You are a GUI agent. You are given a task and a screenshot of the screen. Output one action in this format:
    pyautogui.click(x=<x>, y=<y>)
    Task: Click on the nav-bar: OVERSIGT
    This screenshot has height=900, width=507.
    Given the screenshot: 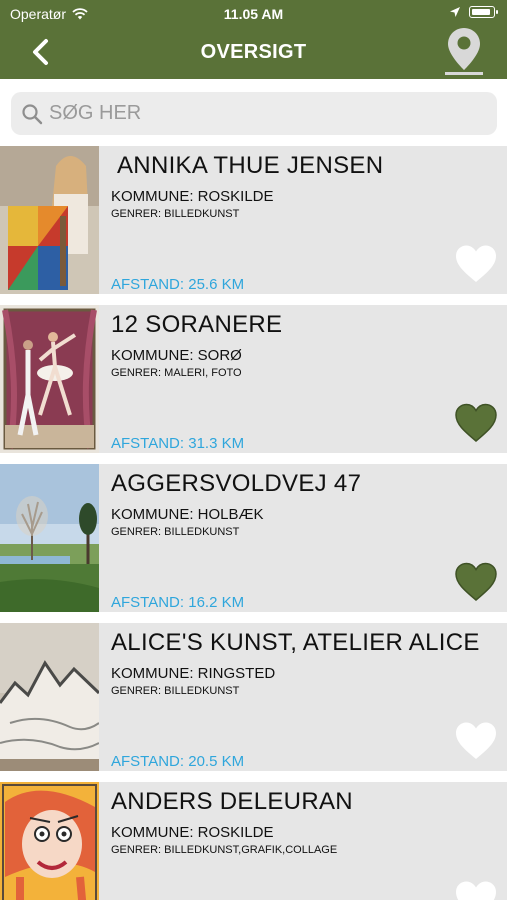 What is the action you would take?
    pyautogui.click(x=253, y=53)
    